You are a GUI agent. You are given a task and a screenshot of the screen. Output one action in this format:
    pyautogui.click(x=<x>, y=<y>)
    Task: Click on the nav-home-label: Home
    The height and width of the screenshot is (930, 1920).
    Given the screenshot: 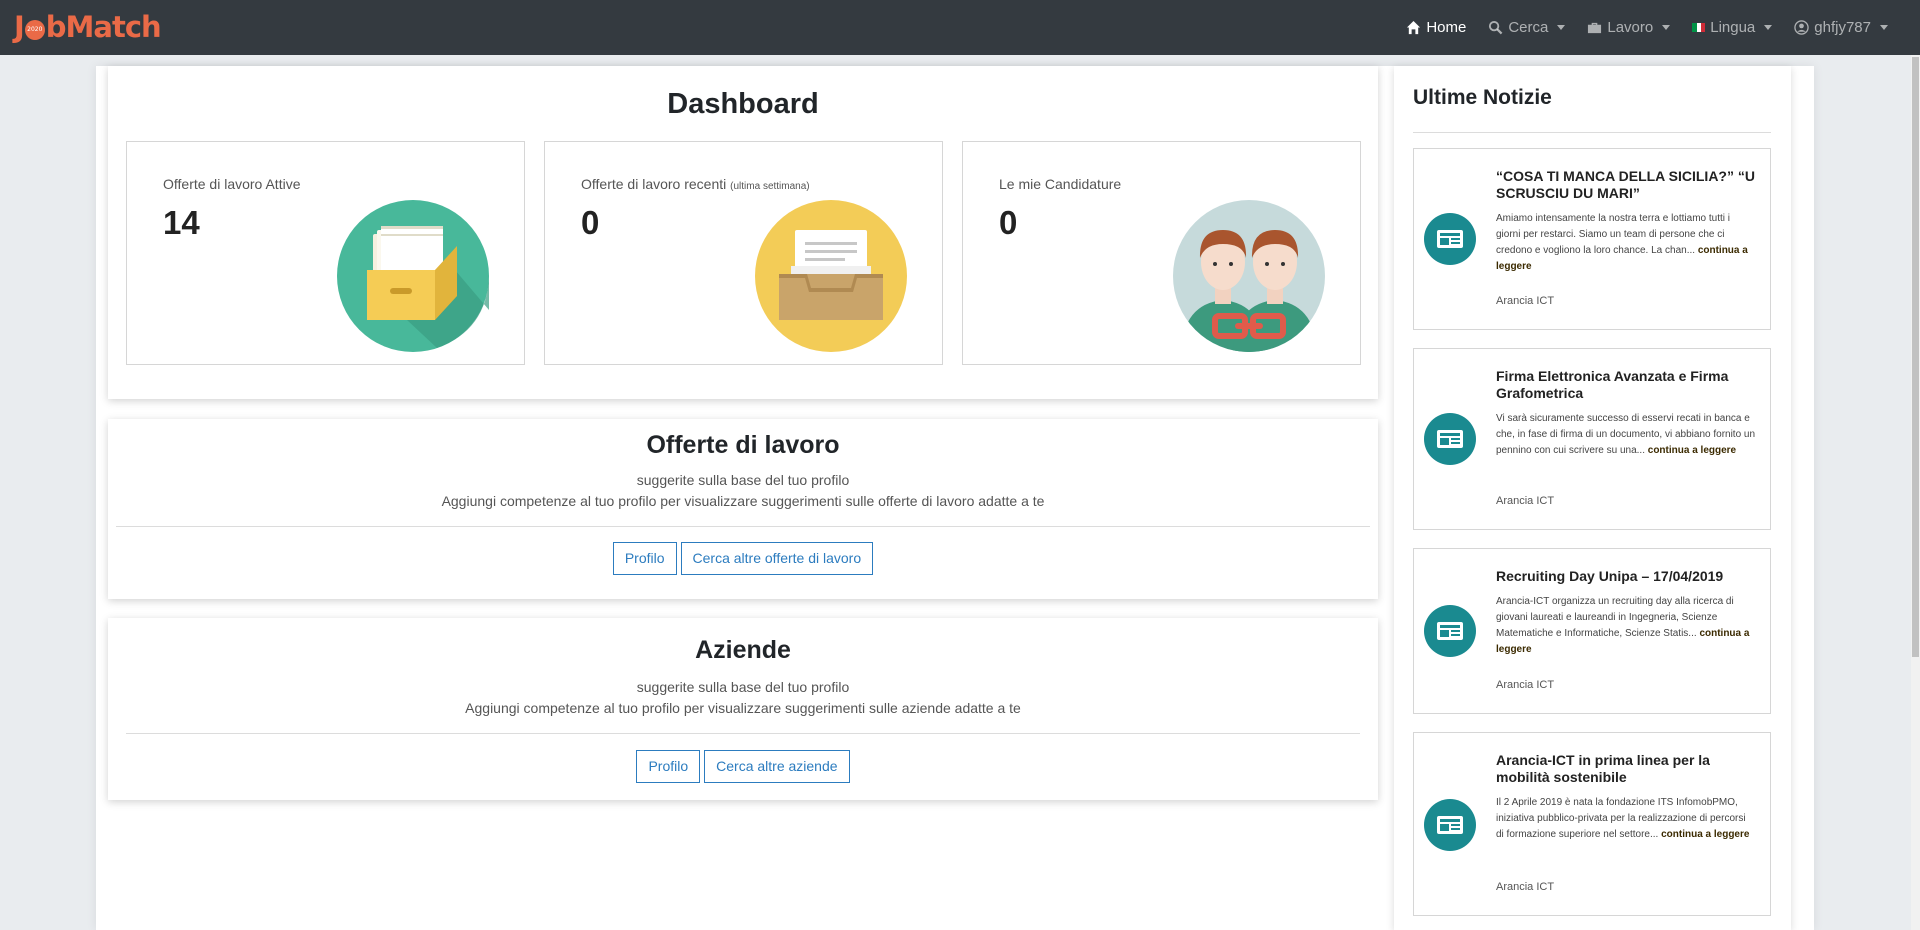 What is the action you would take?
    pyautogui.click(x=1446, y=27)
    